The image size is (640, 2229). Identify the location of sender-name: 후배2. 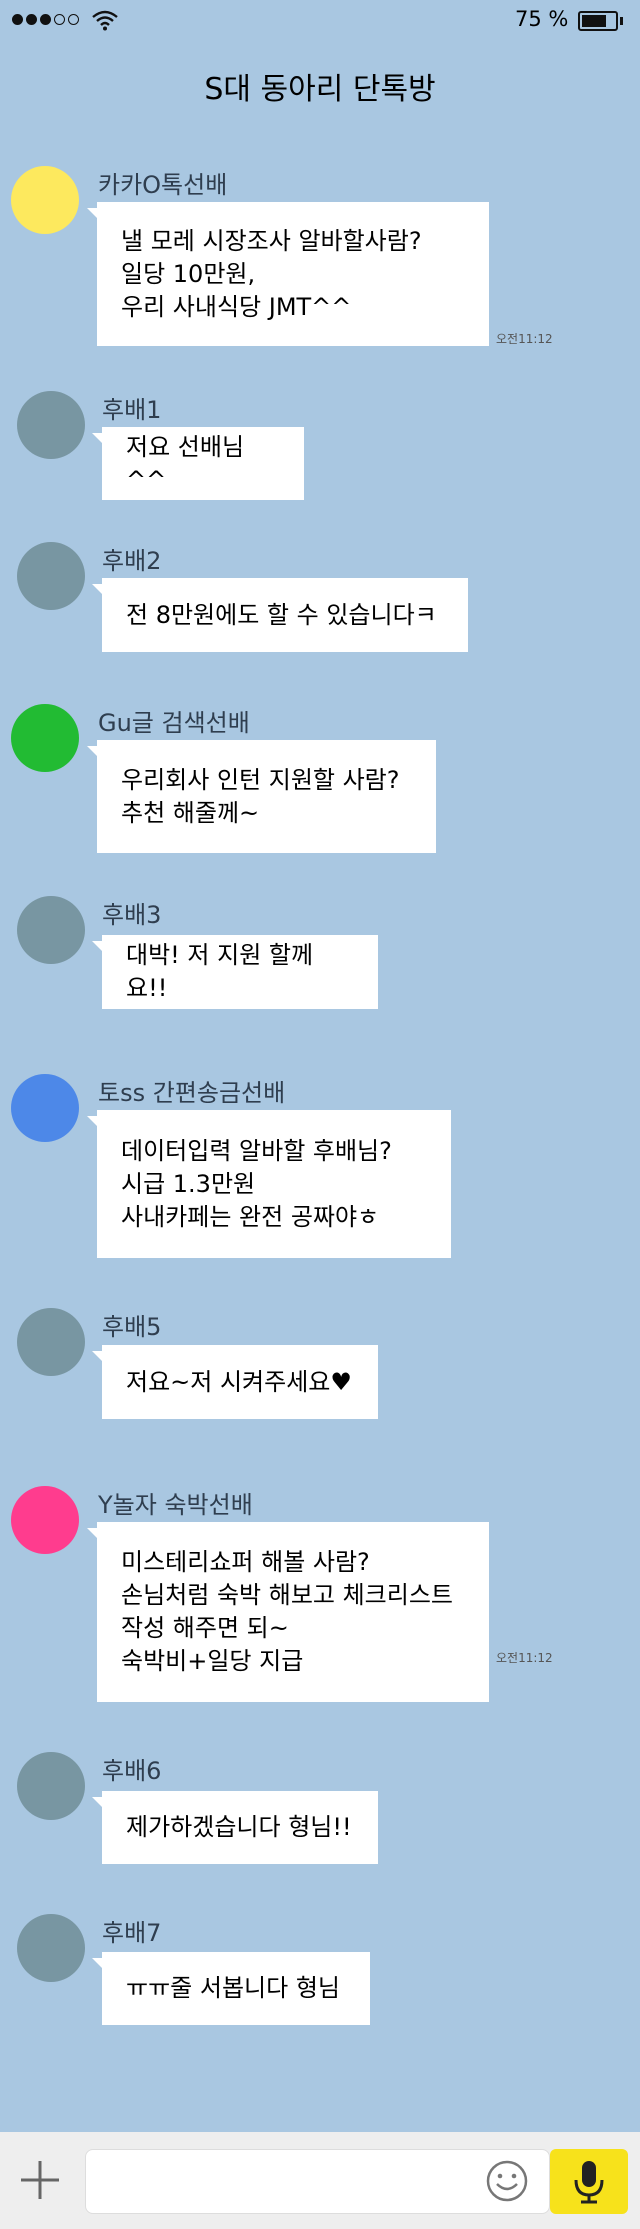
(132, 561).